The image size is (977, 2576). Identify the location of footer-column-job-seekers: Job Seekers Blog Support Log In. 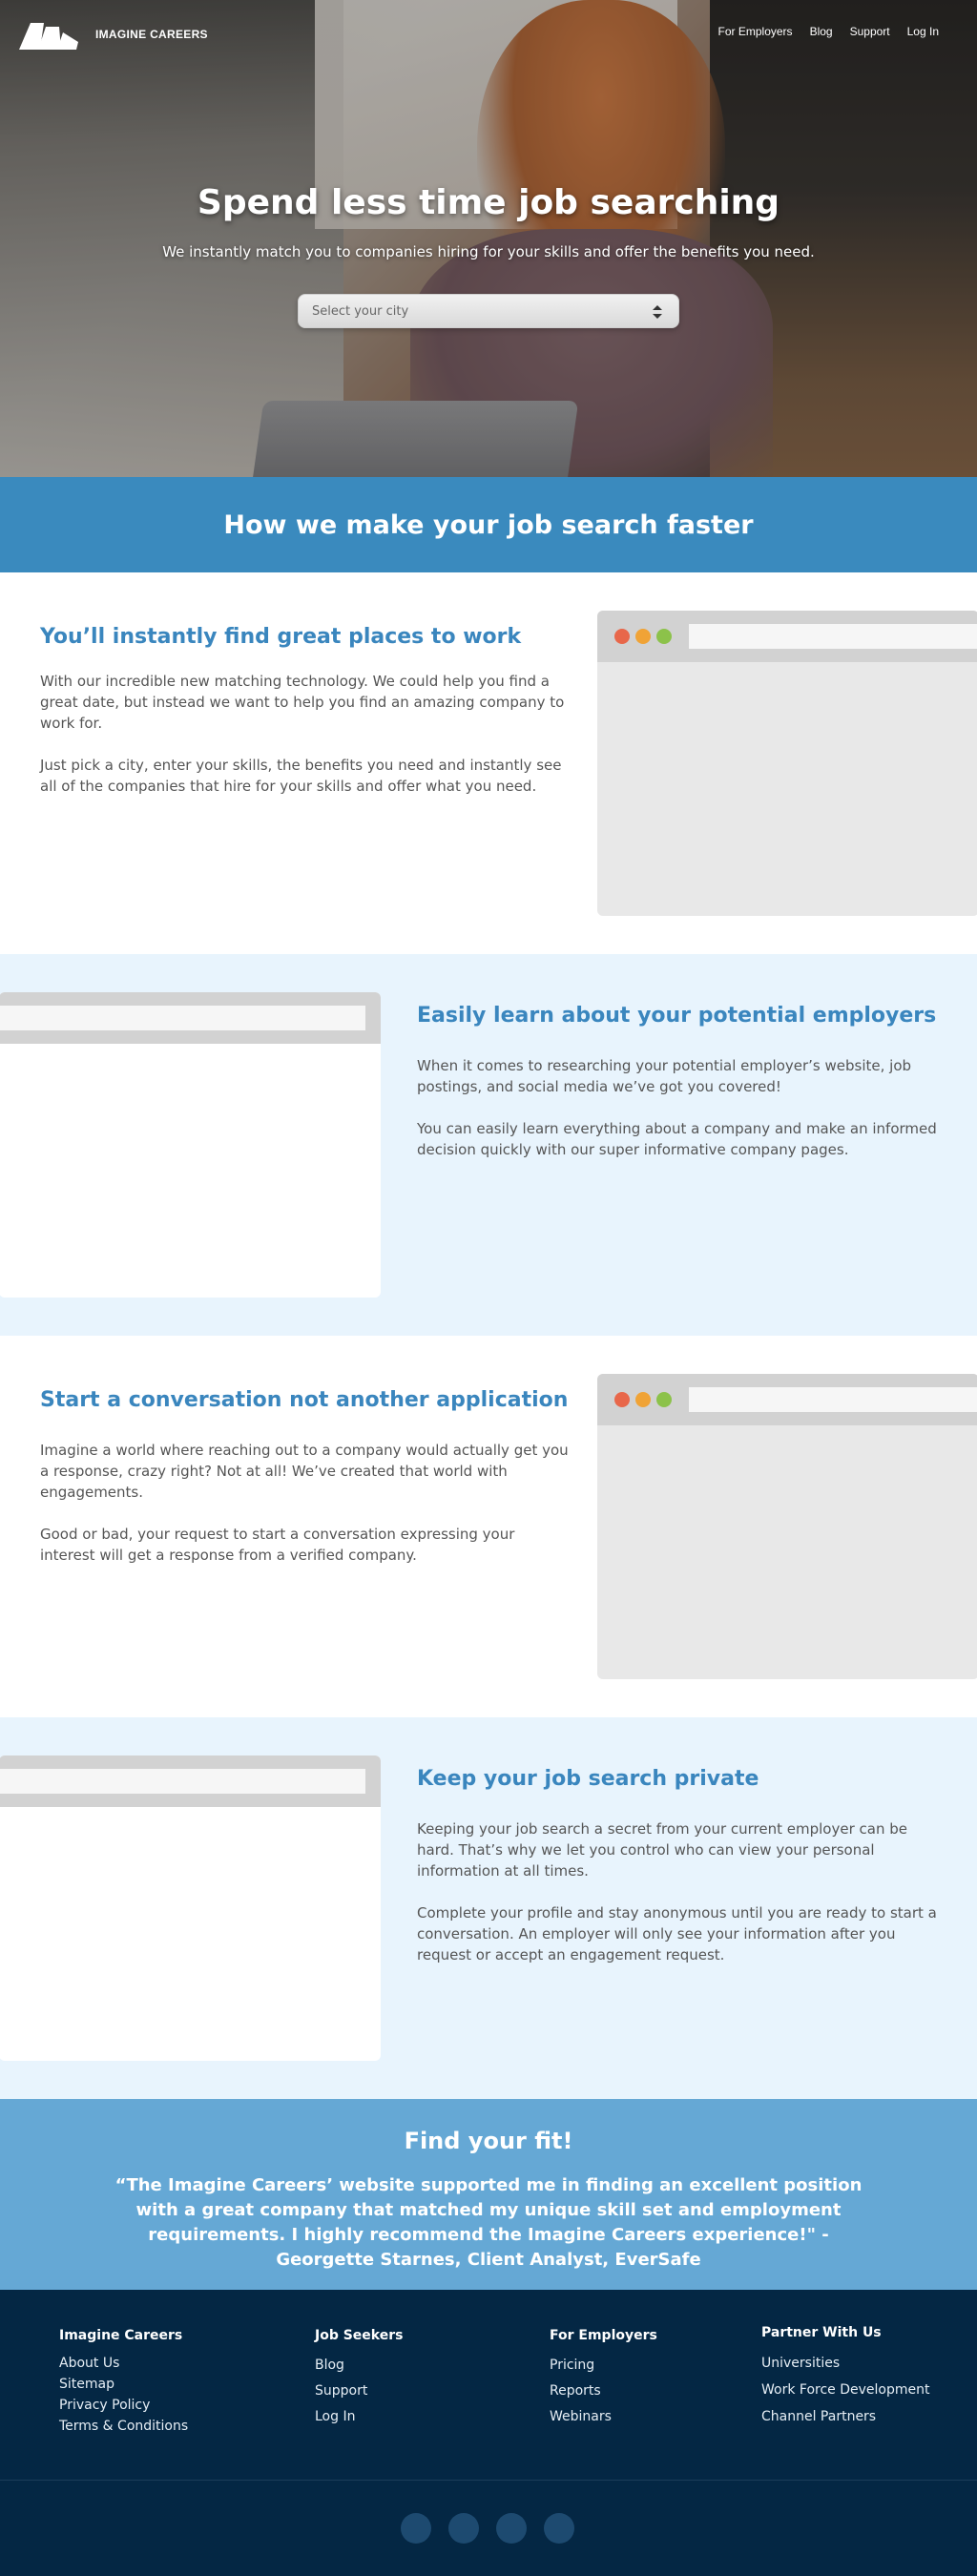
(359, 2379).